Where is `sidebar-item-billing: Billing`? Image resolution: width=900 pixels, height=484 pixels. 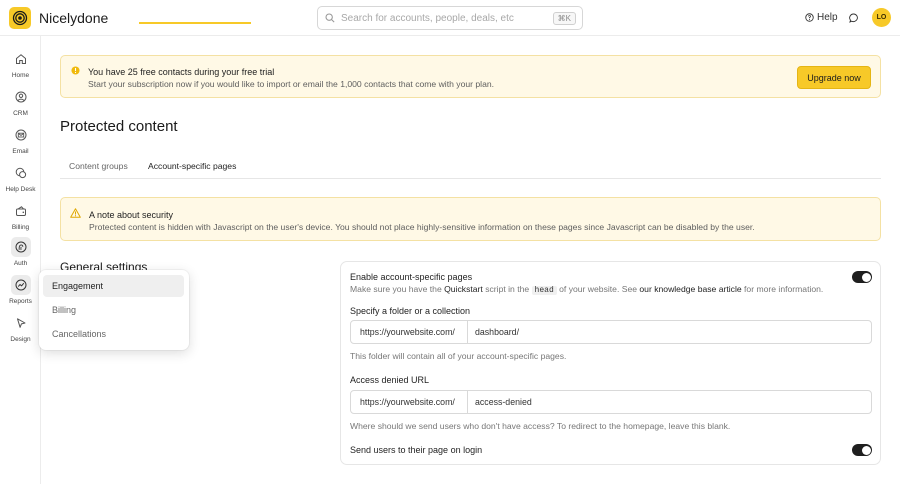 sidebar-item-billing: Billing is located at coordinates (20, 216).